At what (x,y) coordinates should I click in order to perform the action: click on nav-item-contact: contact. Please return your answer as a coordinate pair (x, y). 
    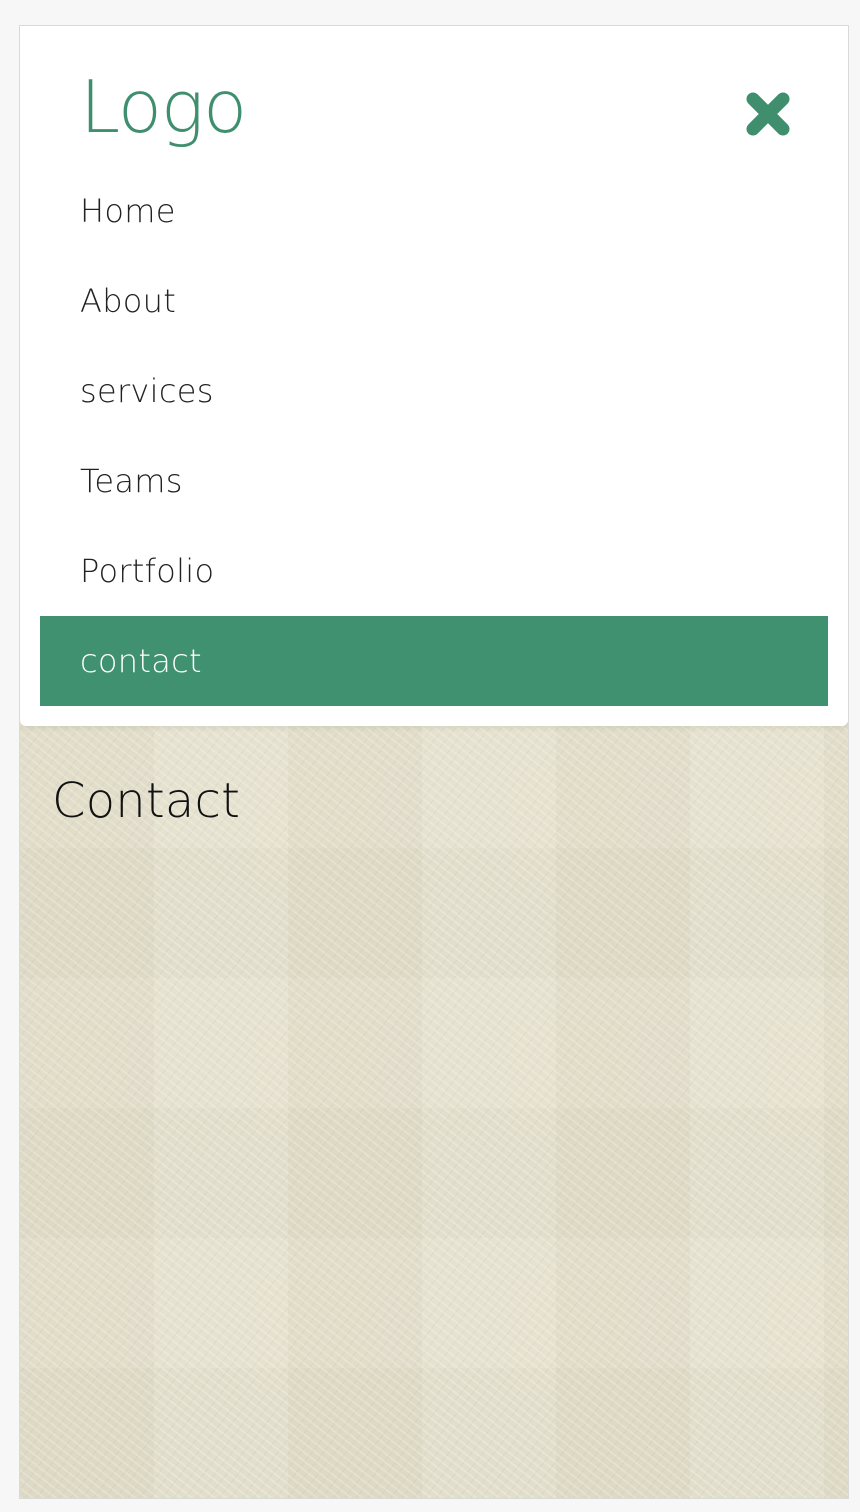
    Looking at the image, I should click on (434, 661).